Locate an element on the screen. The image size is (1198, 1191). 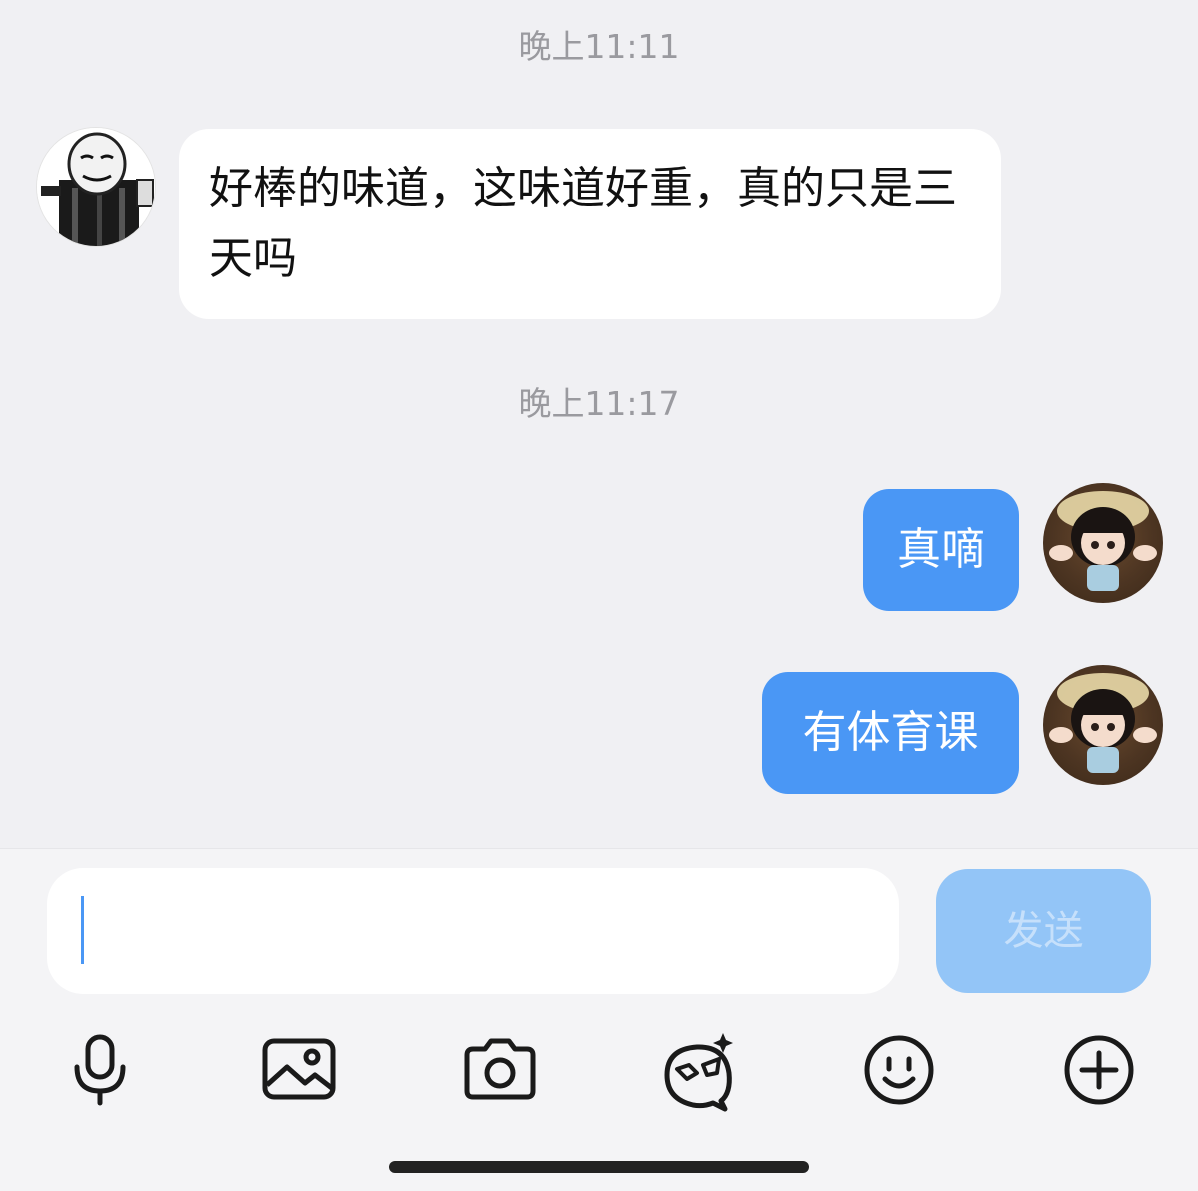
timestamp: 晚上11:11 is located at coordinates (599, 46).